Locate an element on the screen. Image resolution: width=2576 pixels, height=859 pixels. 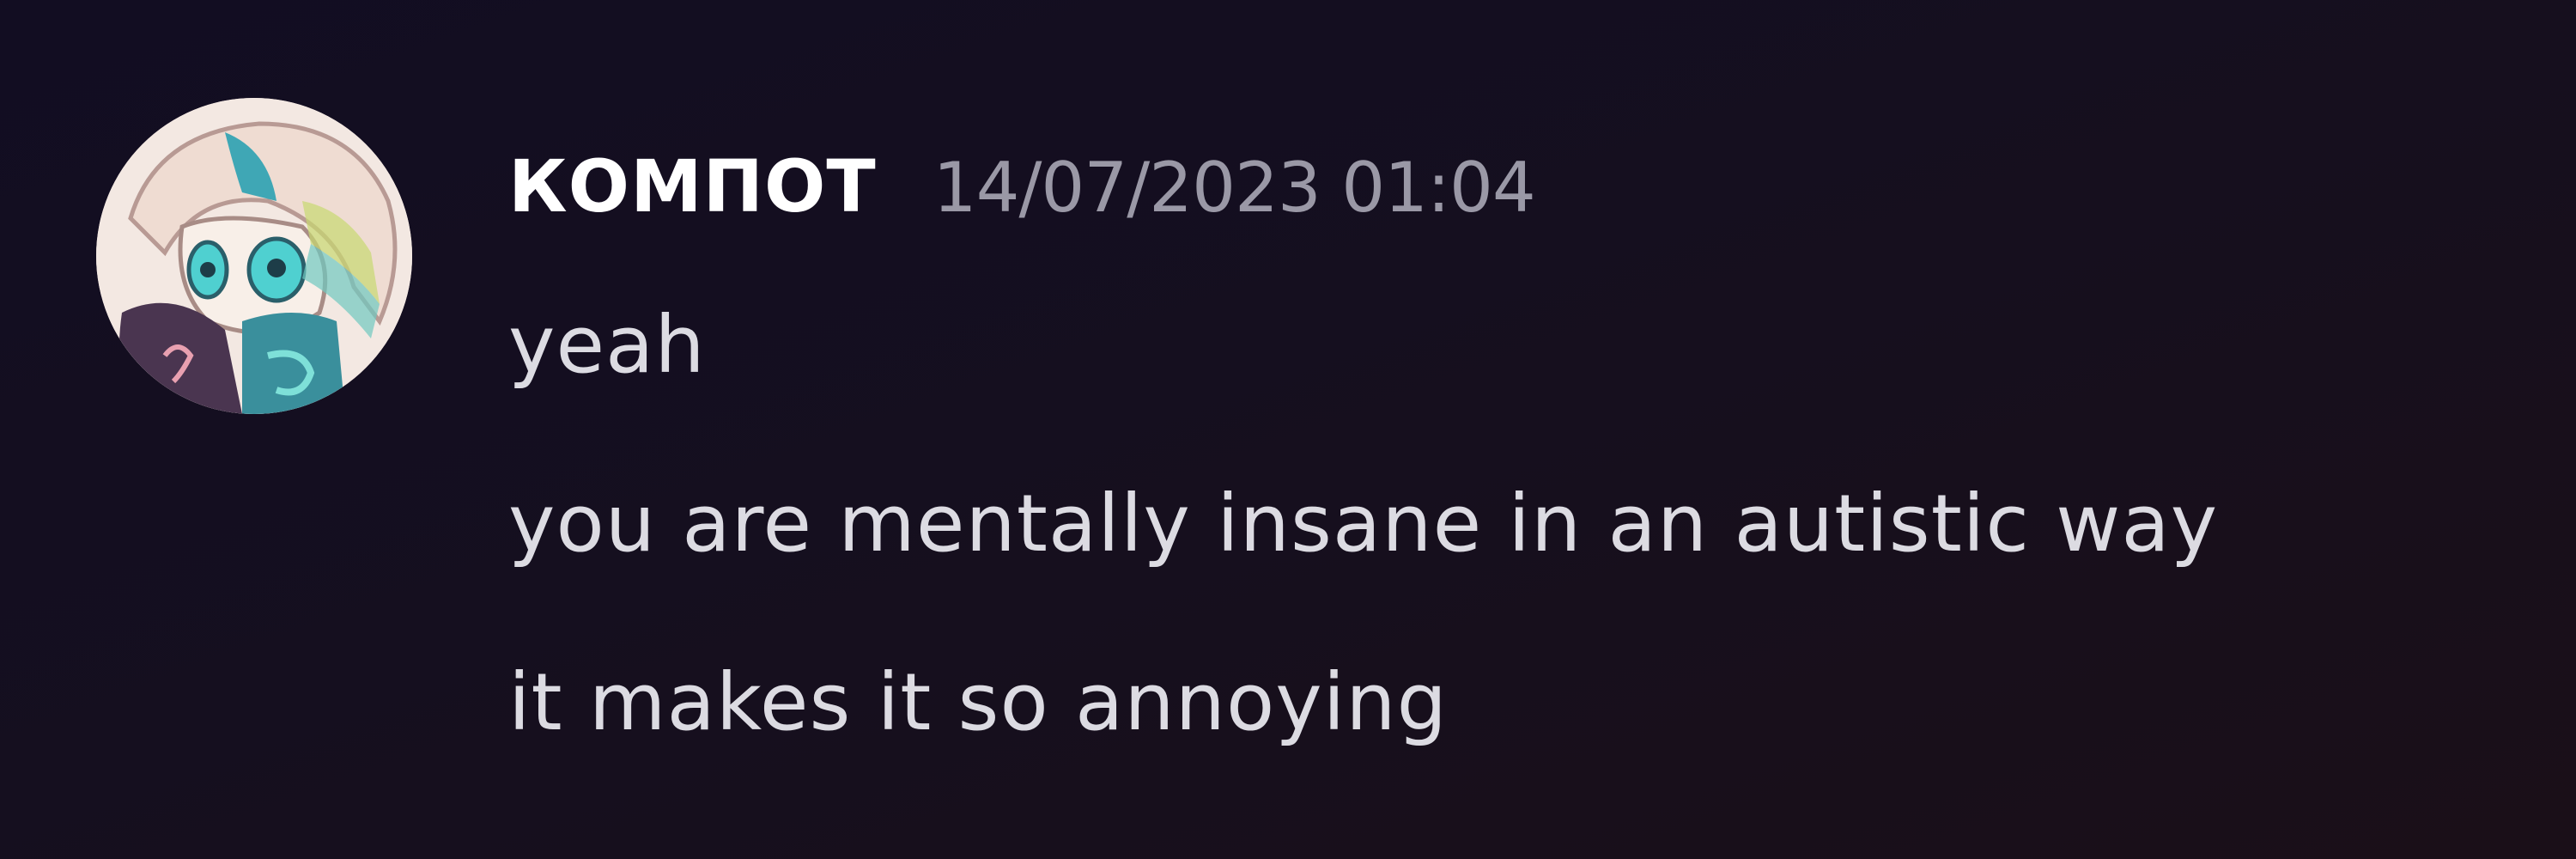
timestamp: 14/07/2023 01:04 is located at coordinates (1235, 188).